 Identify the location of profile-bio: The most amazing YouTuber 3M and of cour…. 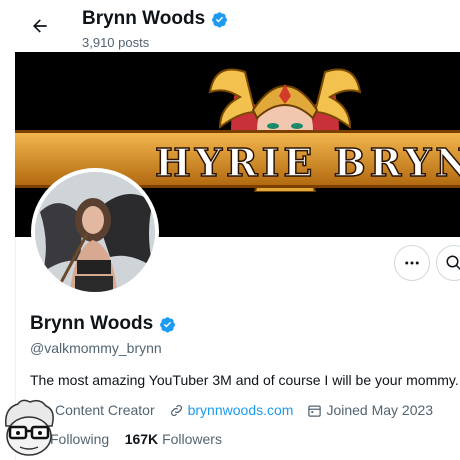
(244, 380).